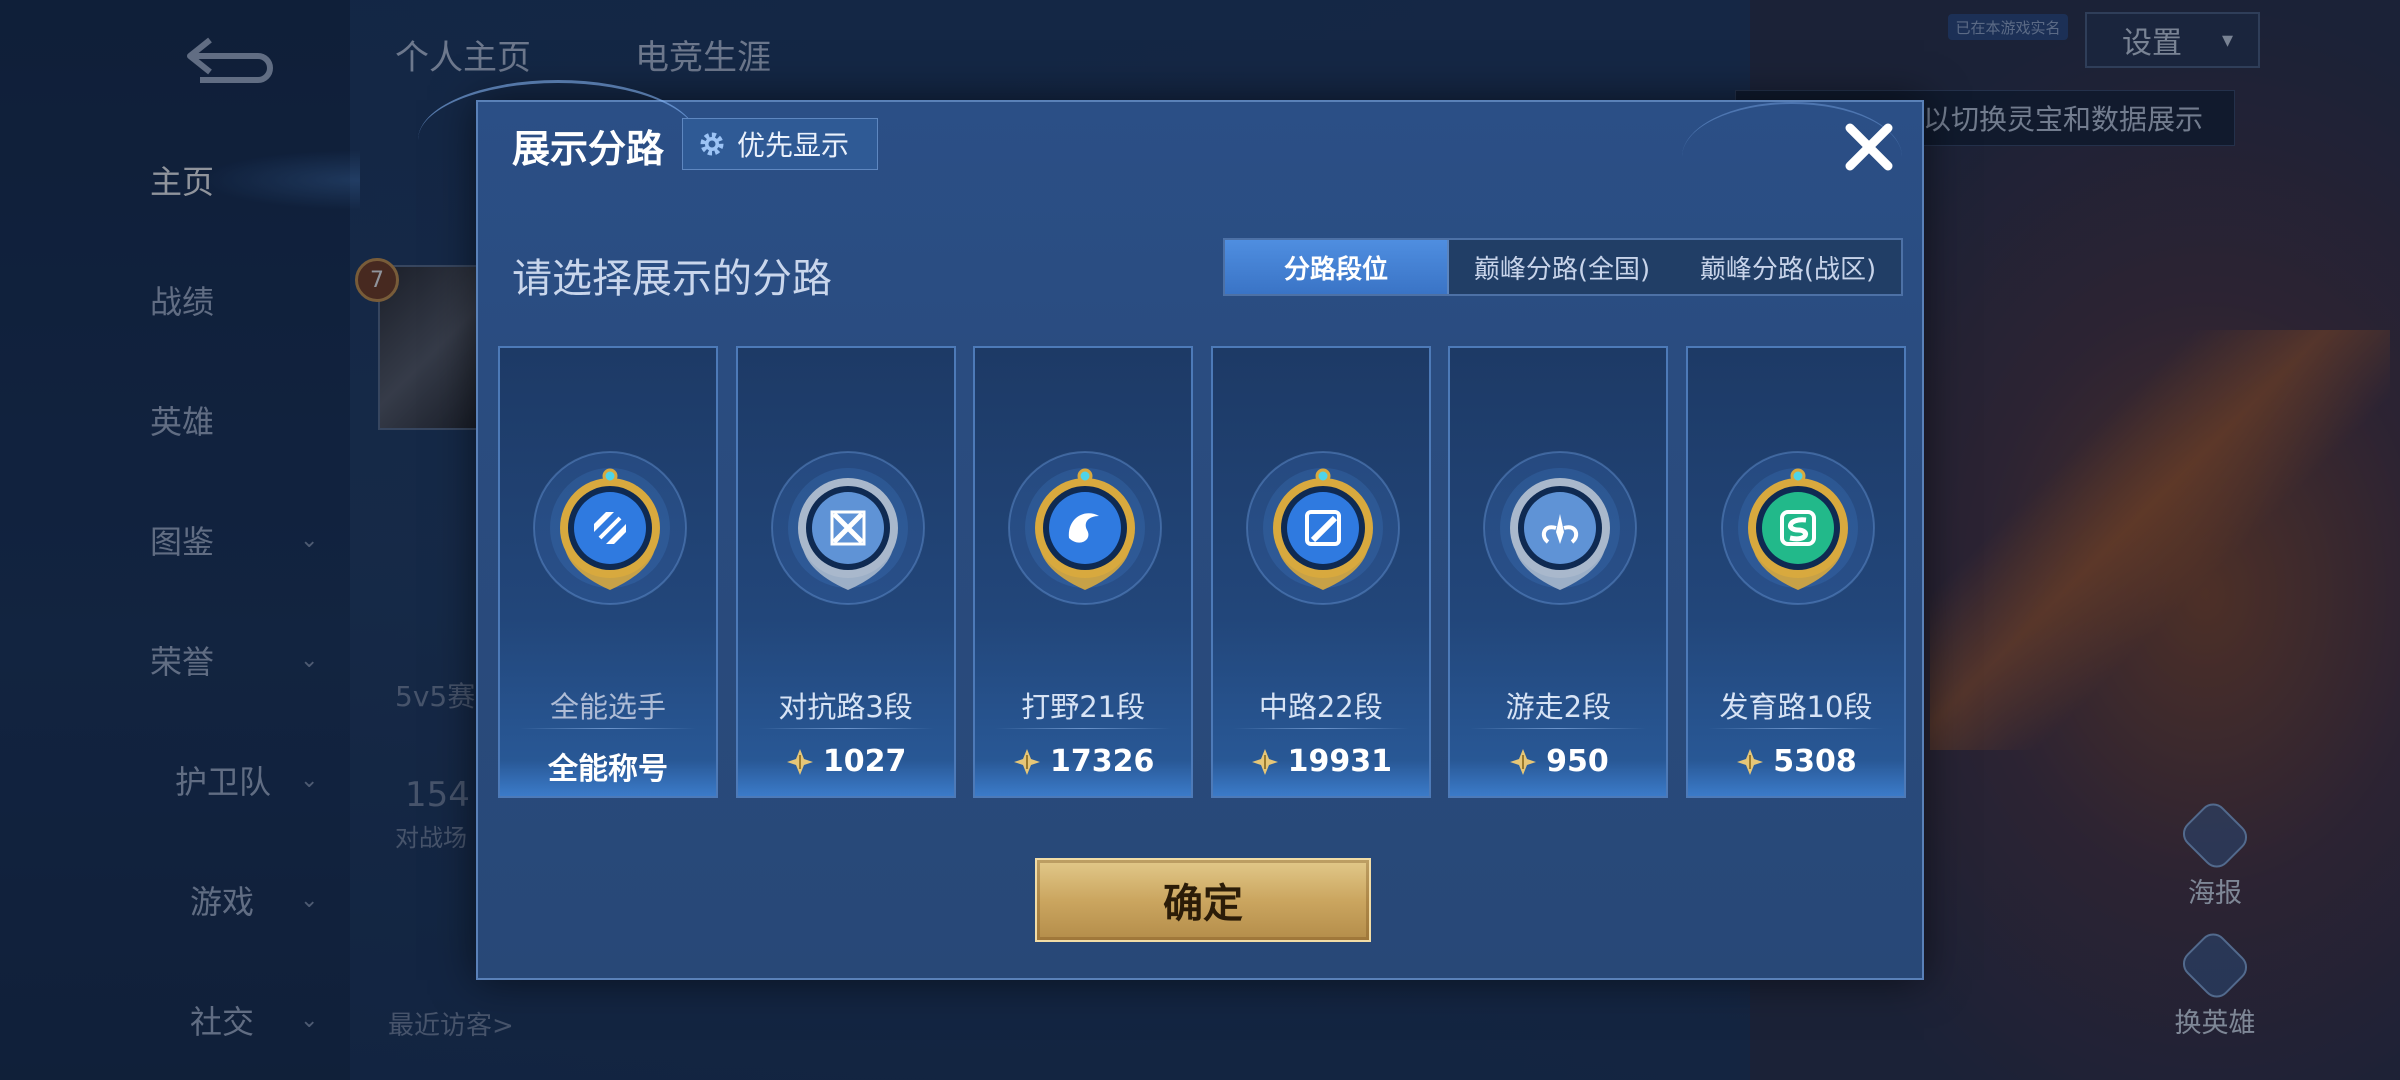  I want to click on lane-card: 游走2段 950, so click(1558, 572).